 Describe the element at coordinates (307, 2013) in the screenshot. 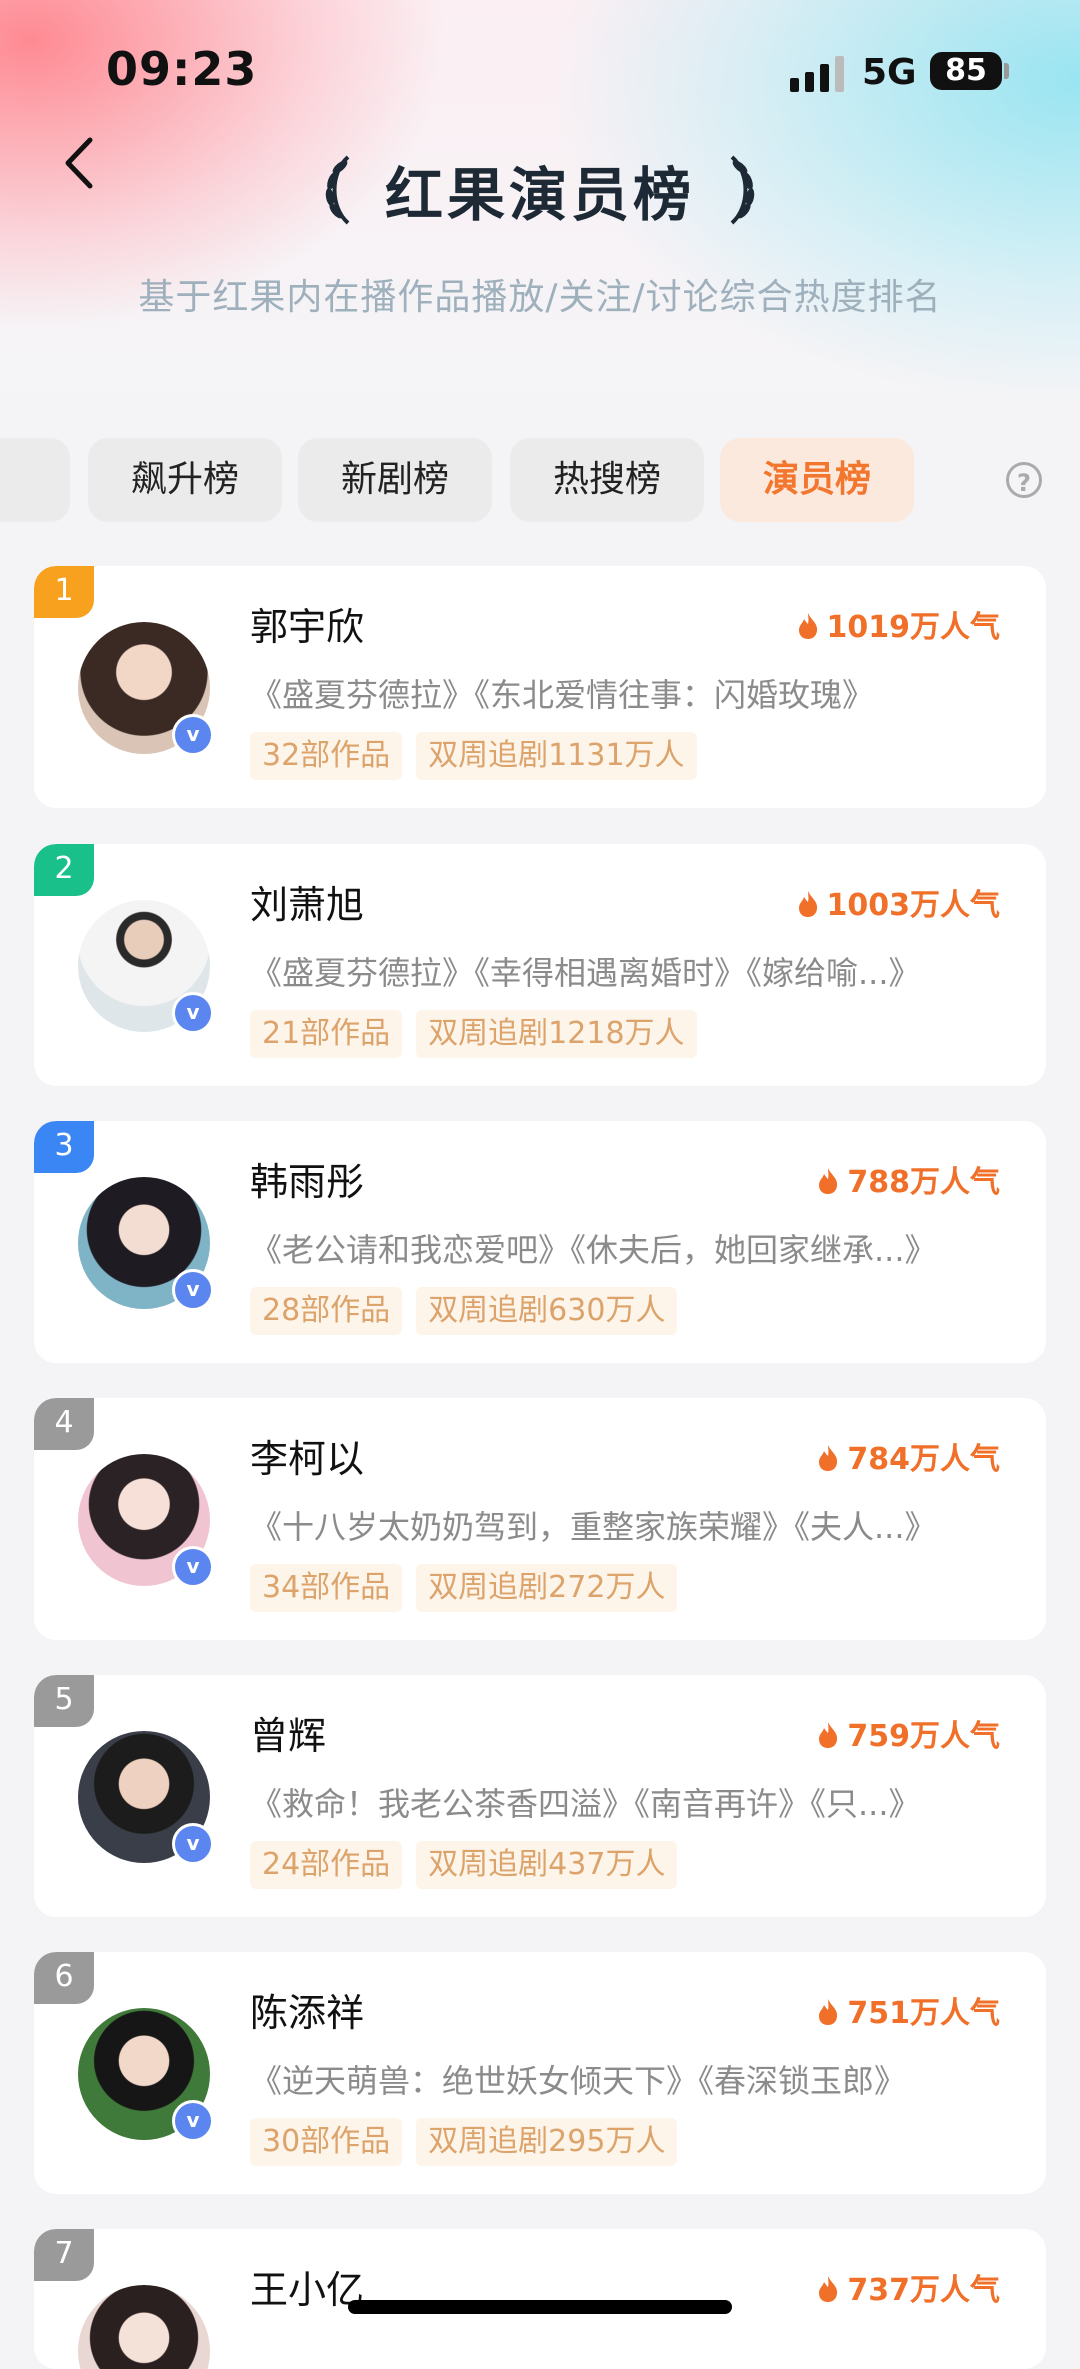

I see `actor-name: 陈添祥` at that location.